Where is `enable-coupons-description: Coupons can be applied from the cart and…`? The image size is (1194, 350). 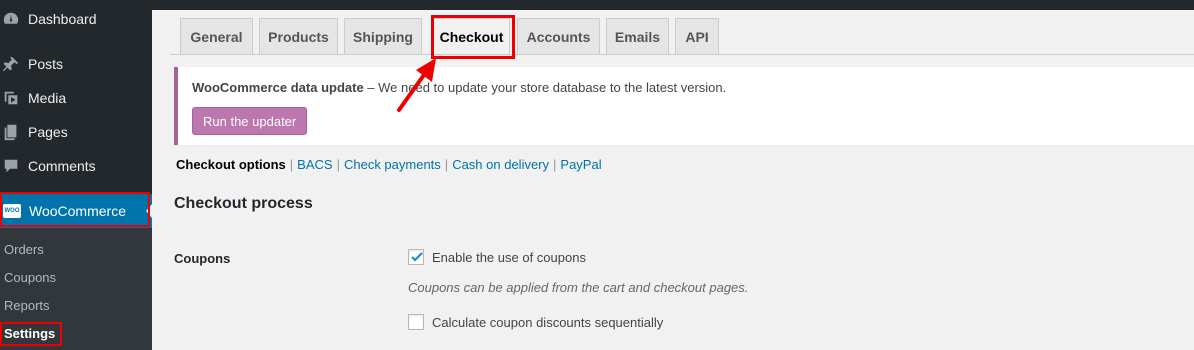
enable-coupons-description: Coupons can be applied from the cart and… is located at coordinates (578, 287).